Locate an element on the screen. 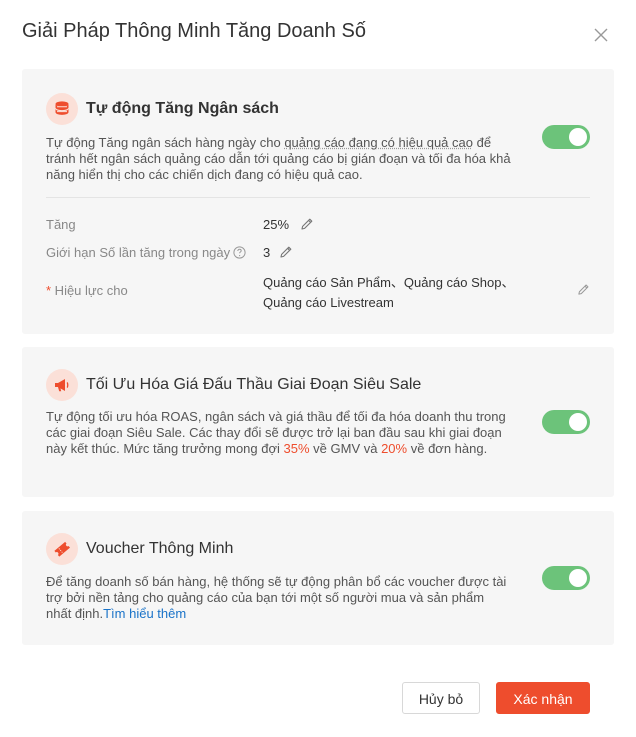  divider is located at coordinates (318, 197).